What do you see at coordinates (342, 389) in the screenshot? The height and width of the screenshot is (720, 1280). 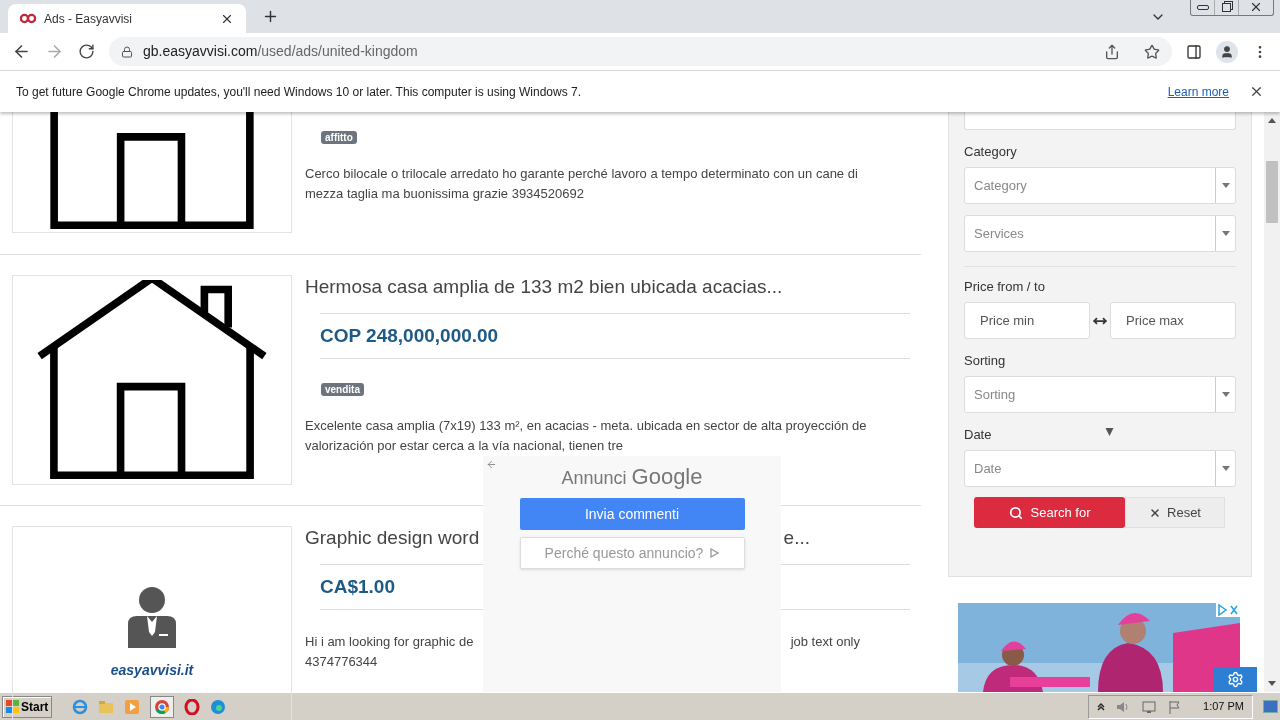 I see `listing-tag: vendita` at bounding box center [342, 389].